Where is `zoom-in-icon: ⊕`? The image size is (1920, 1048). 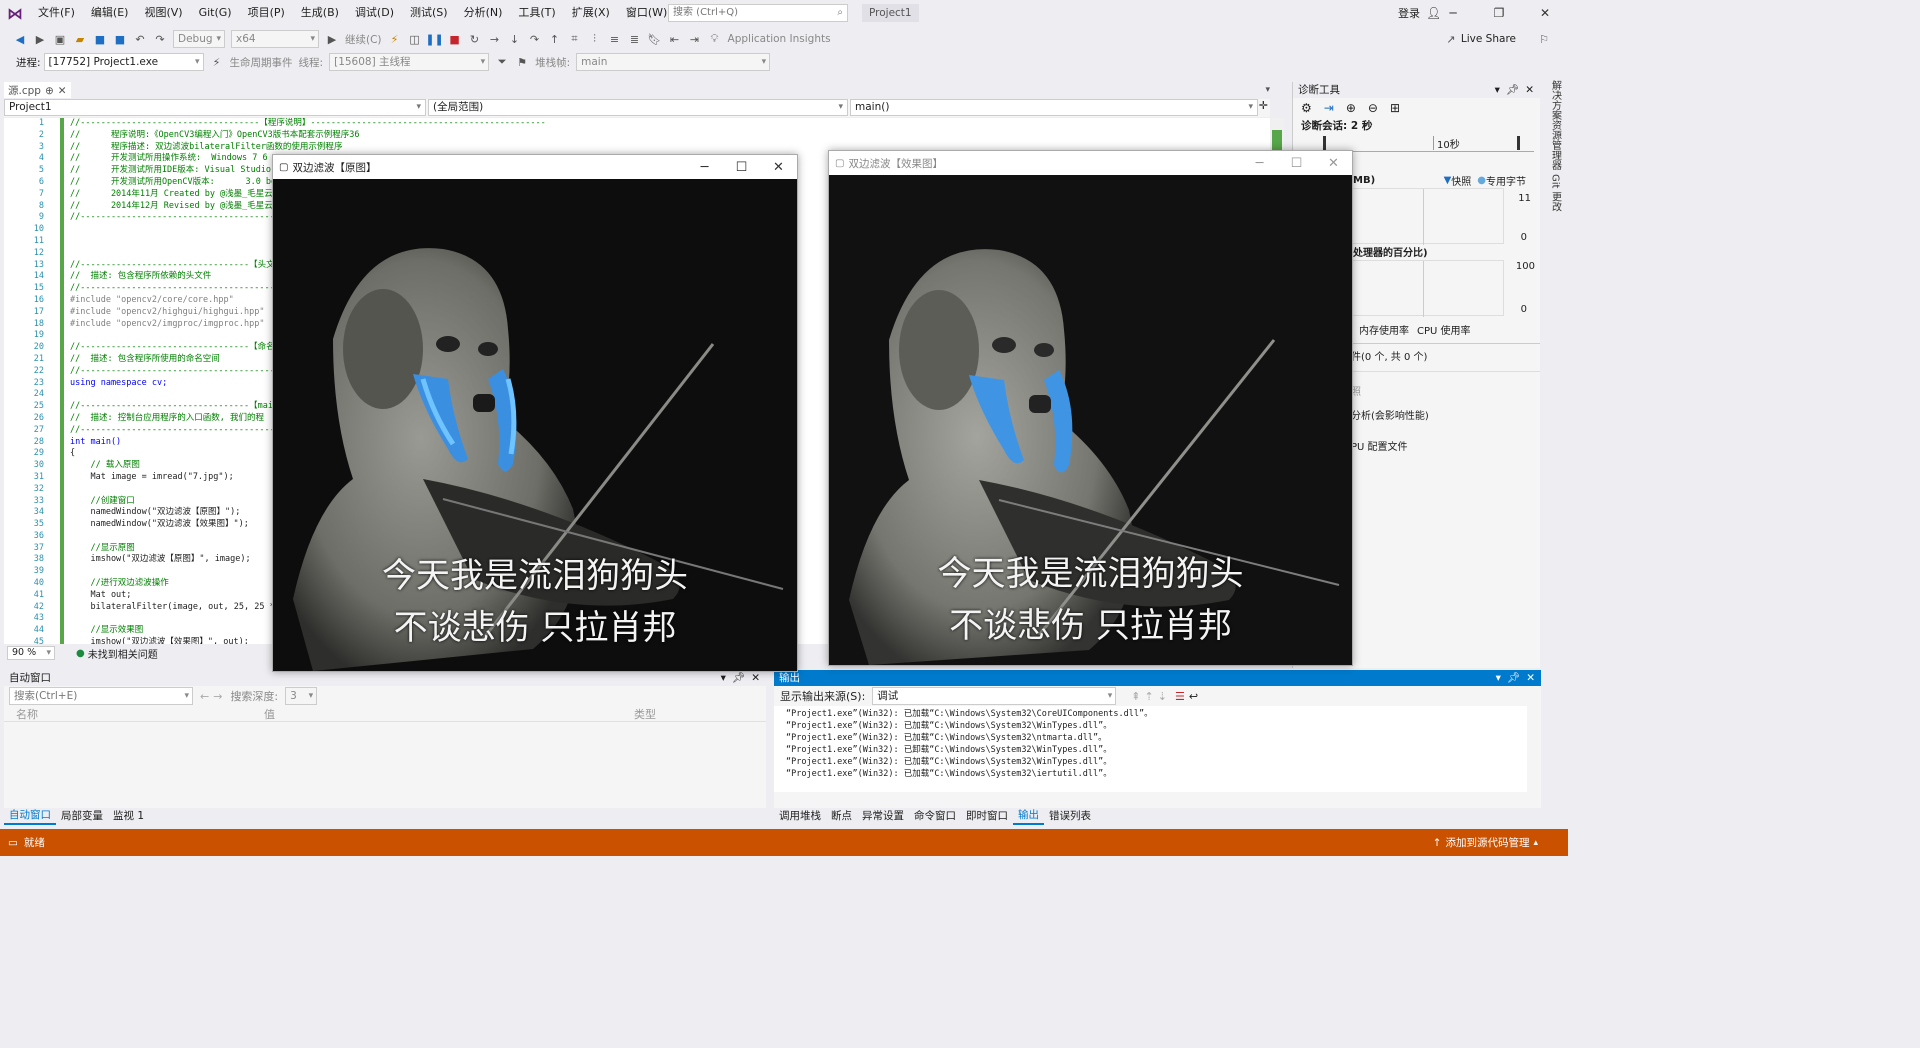 zoom-in-icon: ⊕ is located at coordinates (1351, 108).